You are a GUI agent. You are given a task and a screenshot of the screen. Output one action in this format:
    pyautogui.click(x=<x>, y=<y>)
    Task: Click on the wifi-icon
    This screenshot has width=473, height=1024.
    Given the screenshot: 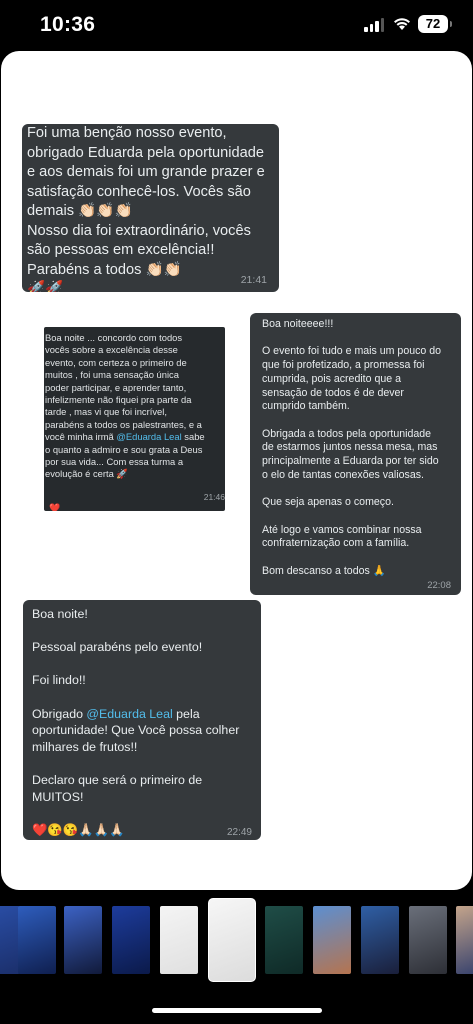 What is the action you would take?
    pyautogui.click(x=402, y=24)
    